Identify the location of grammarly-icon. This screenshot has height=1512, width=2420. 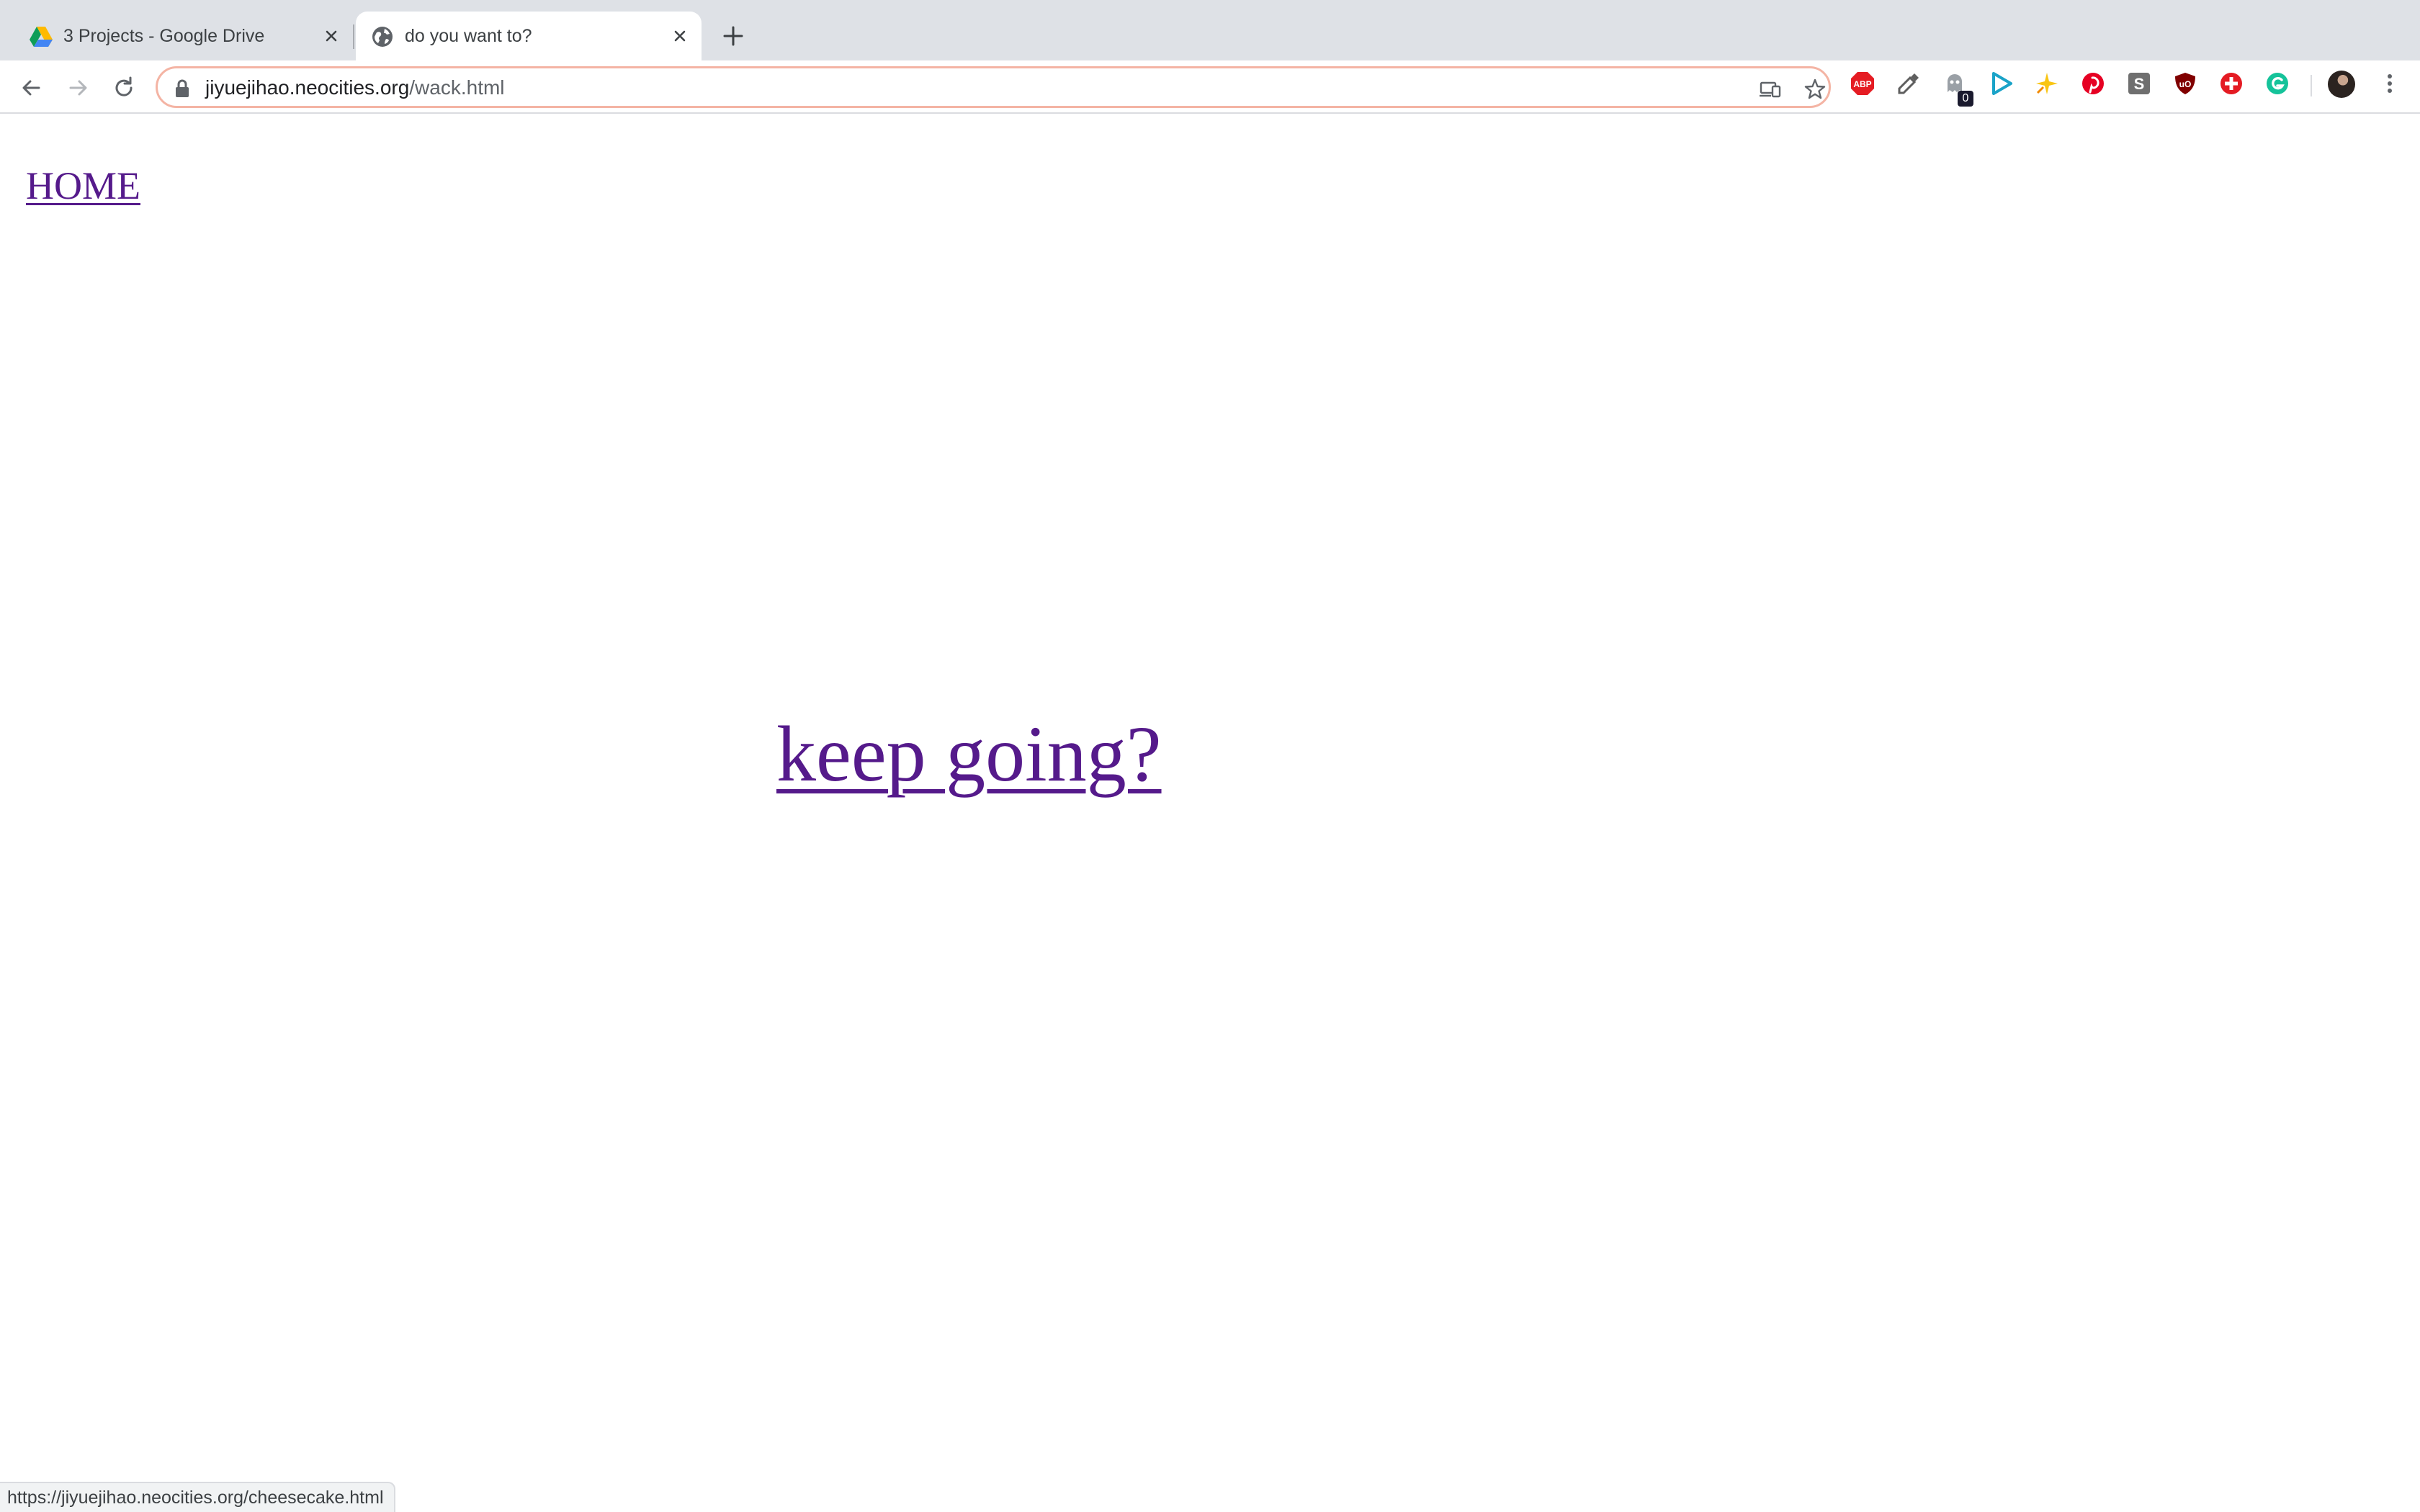
(2277, 83).